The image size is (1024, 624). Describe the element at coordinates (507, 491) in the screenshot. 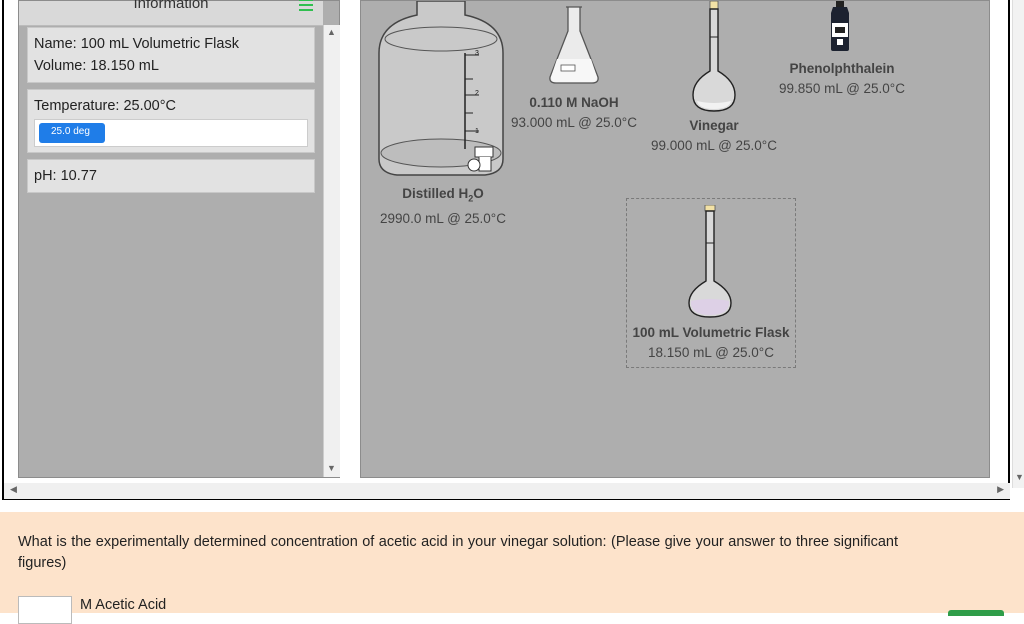

I see `horizontal-scrollbar: ◀ ▶` at that location.